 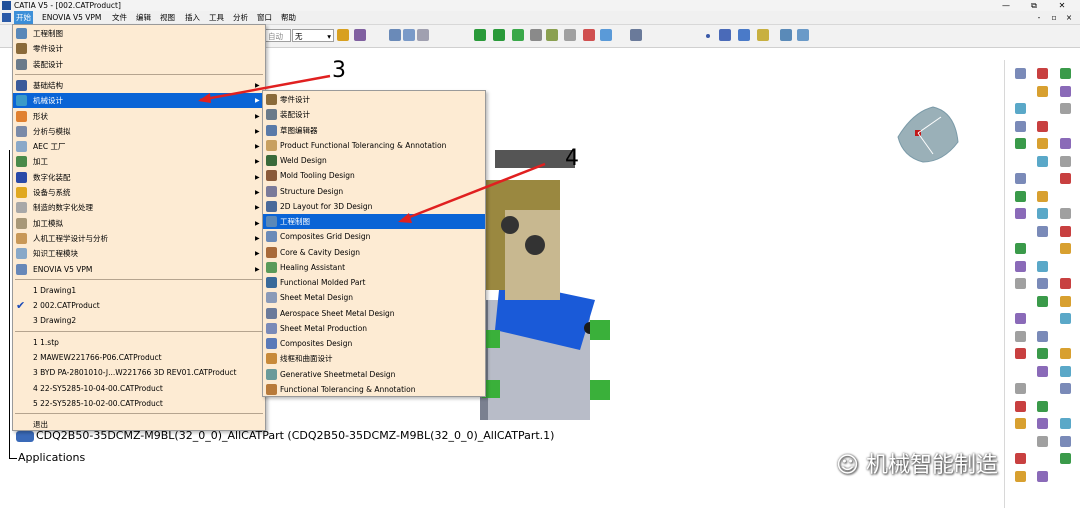 What do you see at coordinates (139, 305) in the screenshot?
I see `recent-window-1: ✔ 2 002.CATProduct` at bounding box center [139, 305].